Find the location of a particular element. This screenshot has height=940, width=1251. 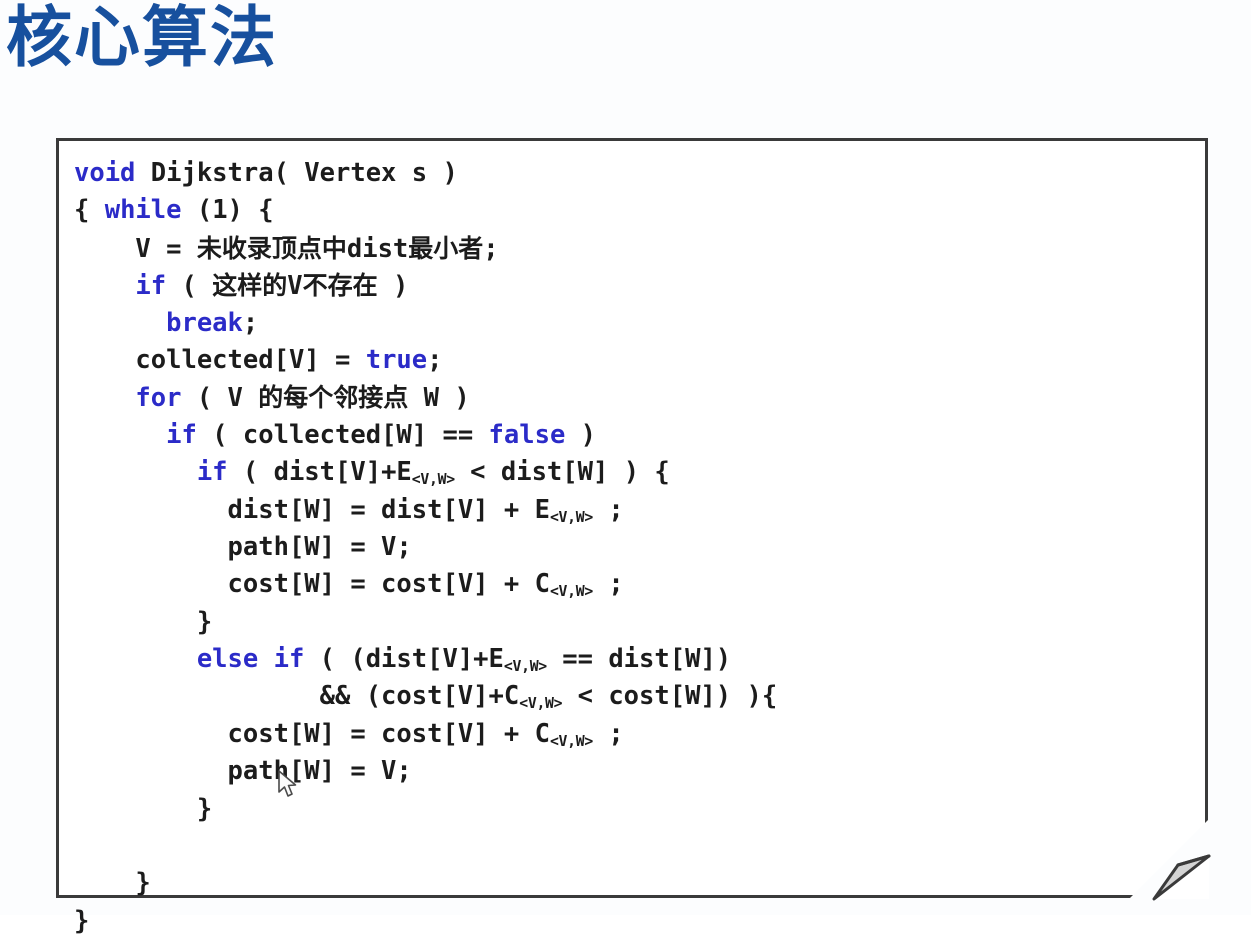

code-line: collected[V] = true; is located at coordinates (634, 360).